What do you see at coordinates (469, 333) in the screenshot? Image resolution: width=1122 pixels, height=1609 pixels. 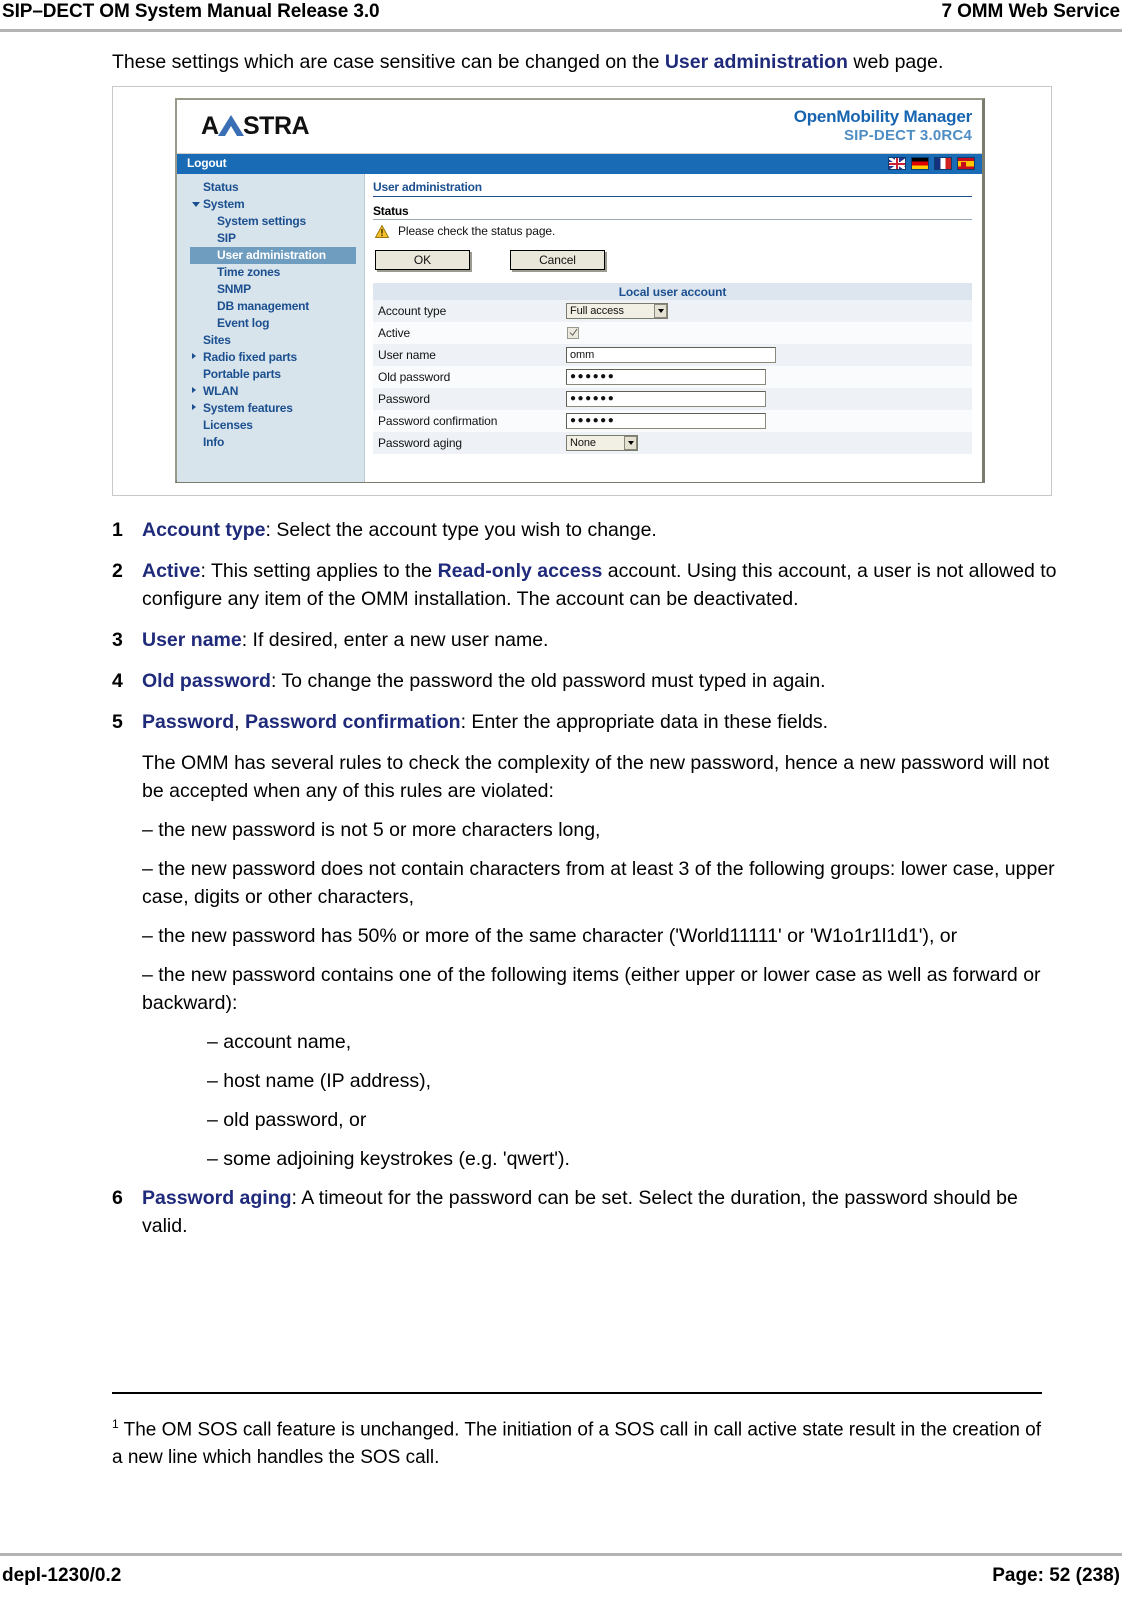 I see `active-label: Active` at bounding box center [469, 333].